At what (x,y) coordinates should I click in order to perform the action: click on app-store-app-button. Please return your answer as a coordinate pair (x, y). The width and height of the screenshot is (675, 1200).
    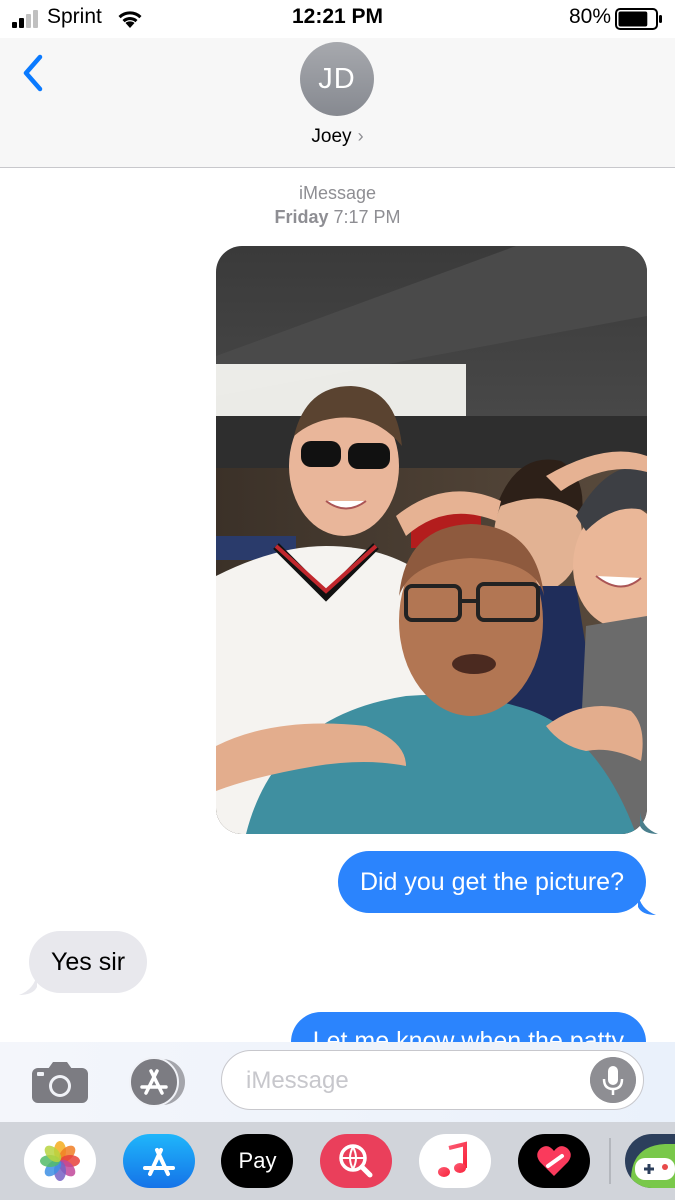
    Looking at the image, I should click on (159, 1161).